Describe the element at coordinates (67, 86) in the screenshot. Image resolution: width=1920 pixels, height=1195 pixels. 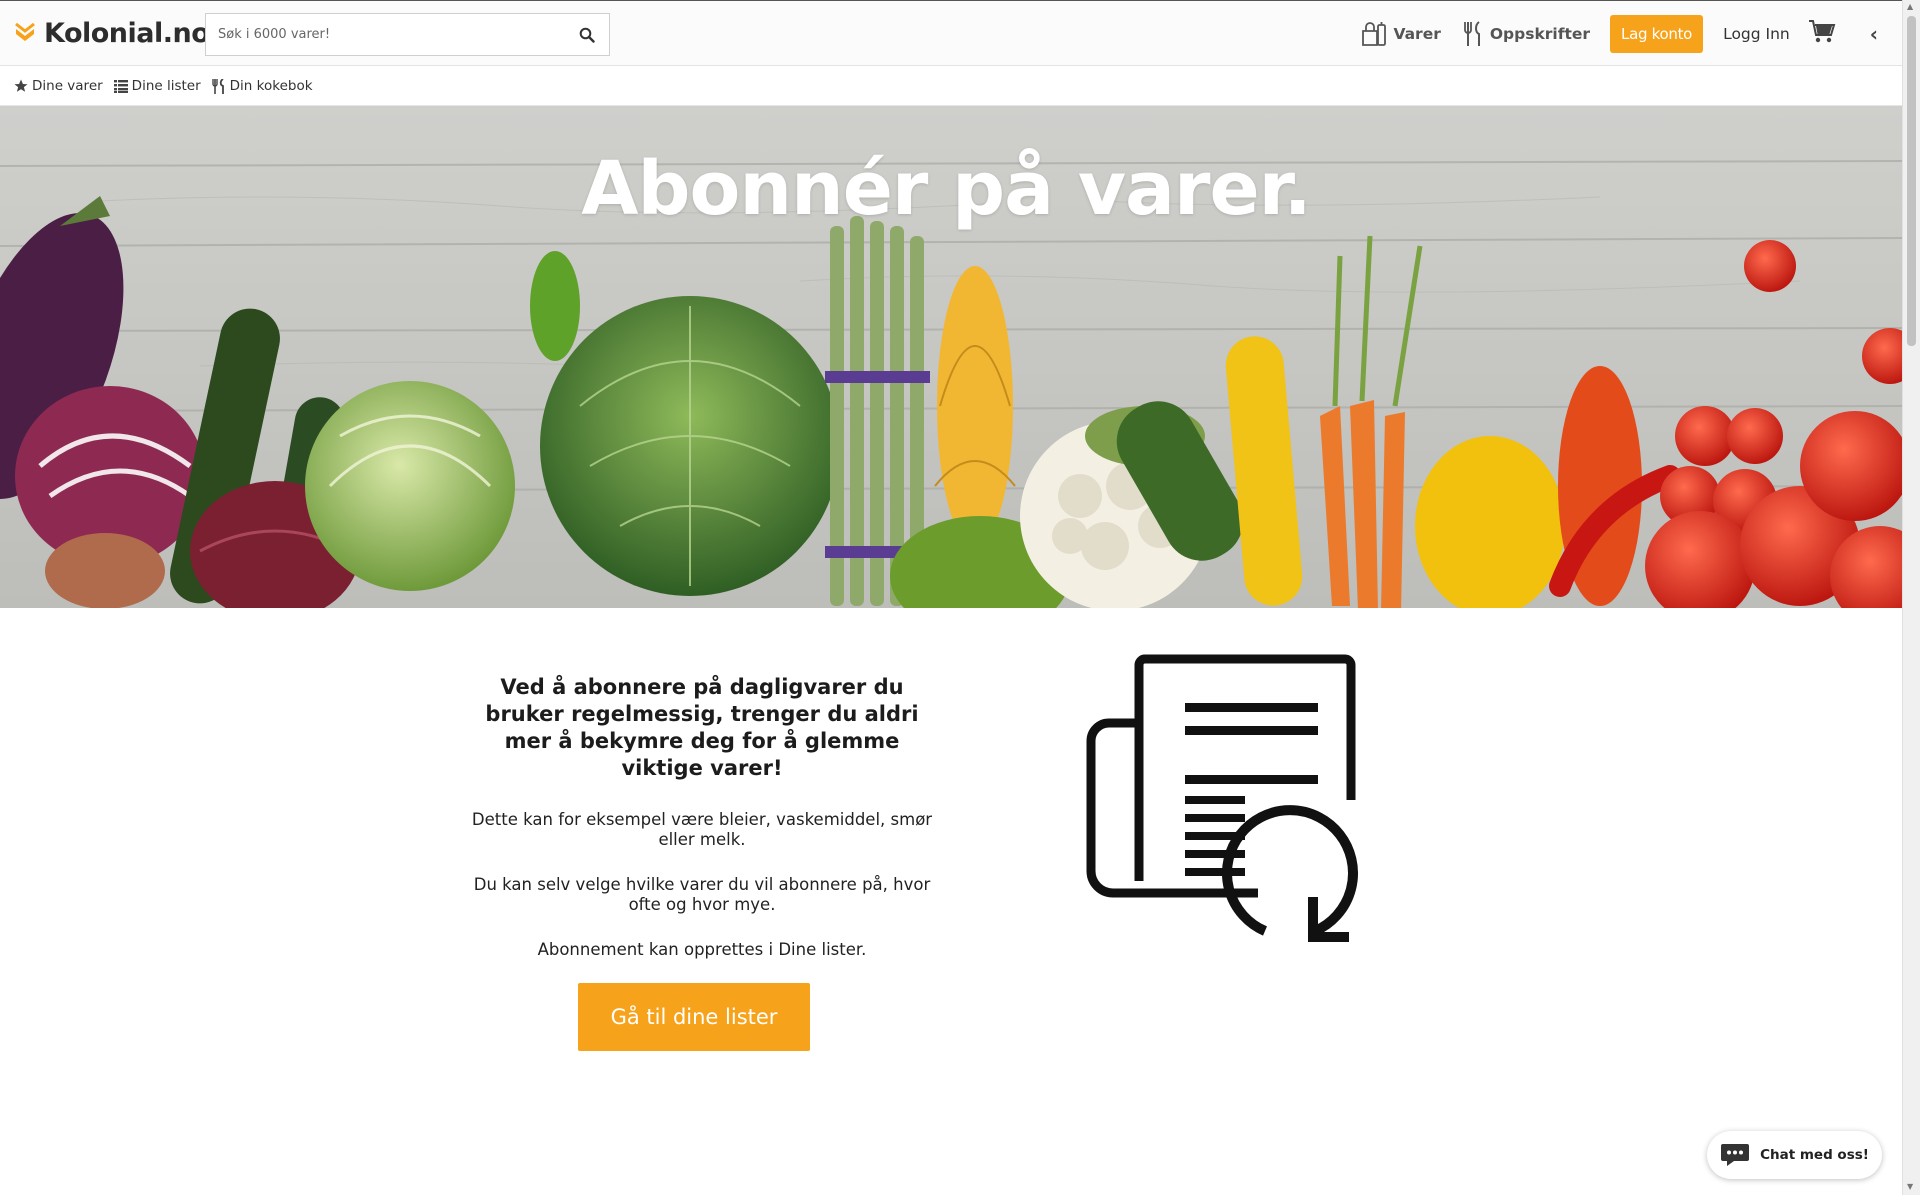
I see `subnav-label: Dine varer` at that location.